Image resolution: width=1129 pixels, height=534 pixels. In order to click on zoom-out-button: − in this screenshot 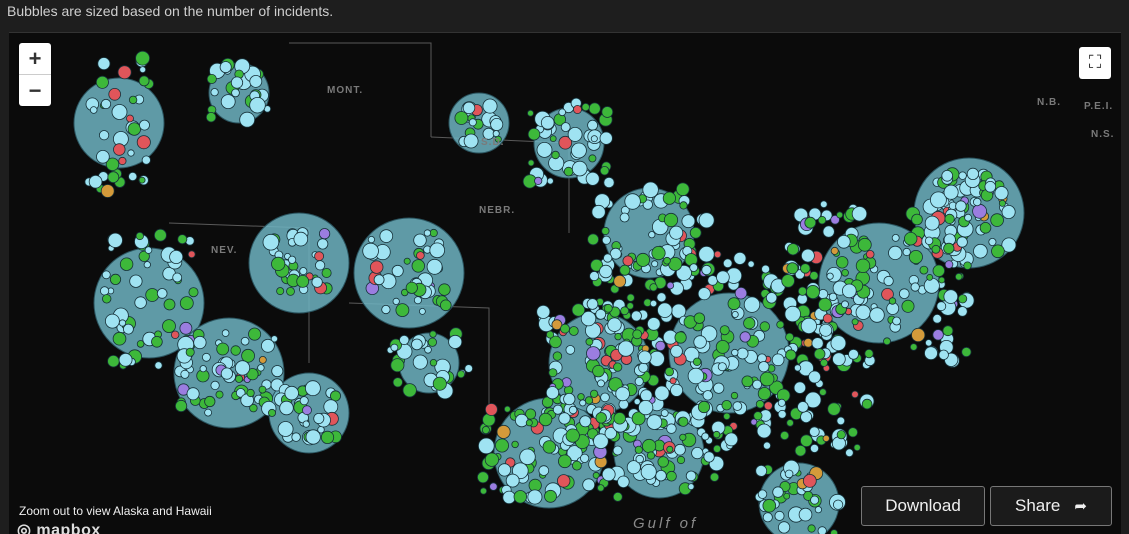, I will do `click(35, 90)`.